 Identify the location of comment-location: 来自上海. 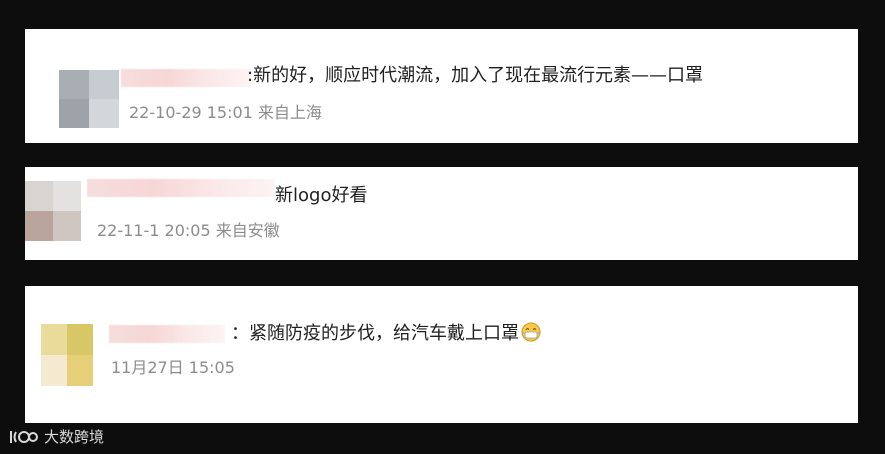
(289, 112).